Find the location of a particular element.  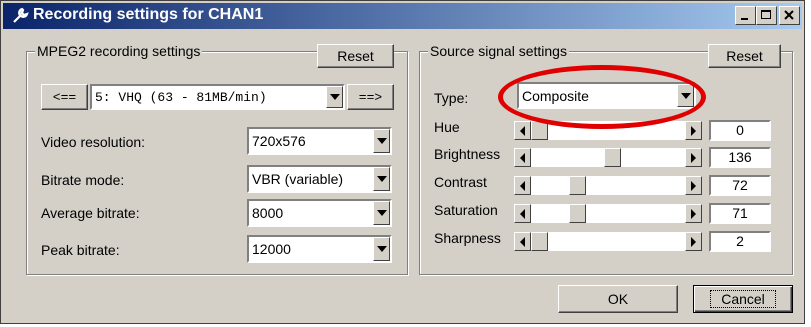

brightness-value-field: 136 is located at coordinates (740, 157).